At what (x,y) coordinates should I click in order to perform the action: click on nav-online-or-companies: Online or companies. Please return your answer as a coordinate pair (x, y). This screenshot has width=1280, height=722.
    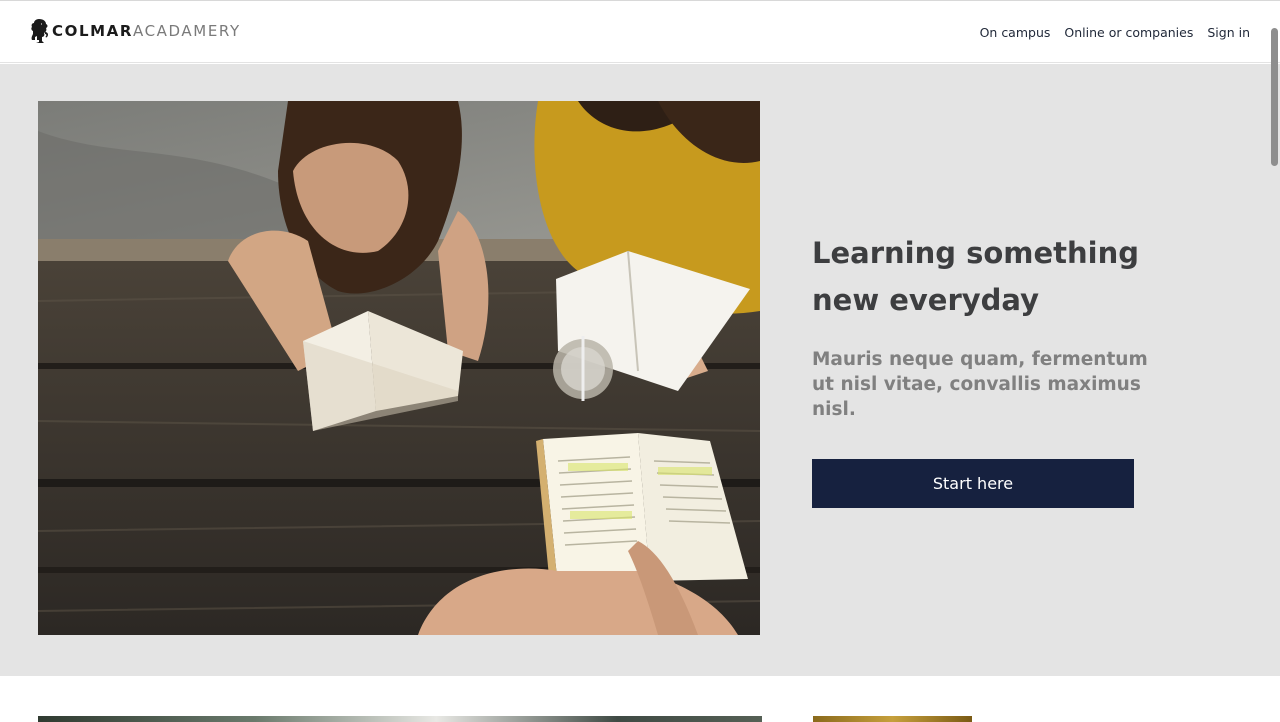
    Looking at the image, I should click on (1128, 32).